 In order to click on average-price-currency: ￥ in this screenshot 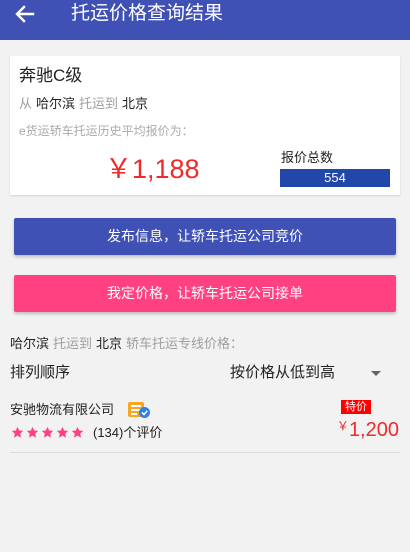, I will do `click(118, 169)`.